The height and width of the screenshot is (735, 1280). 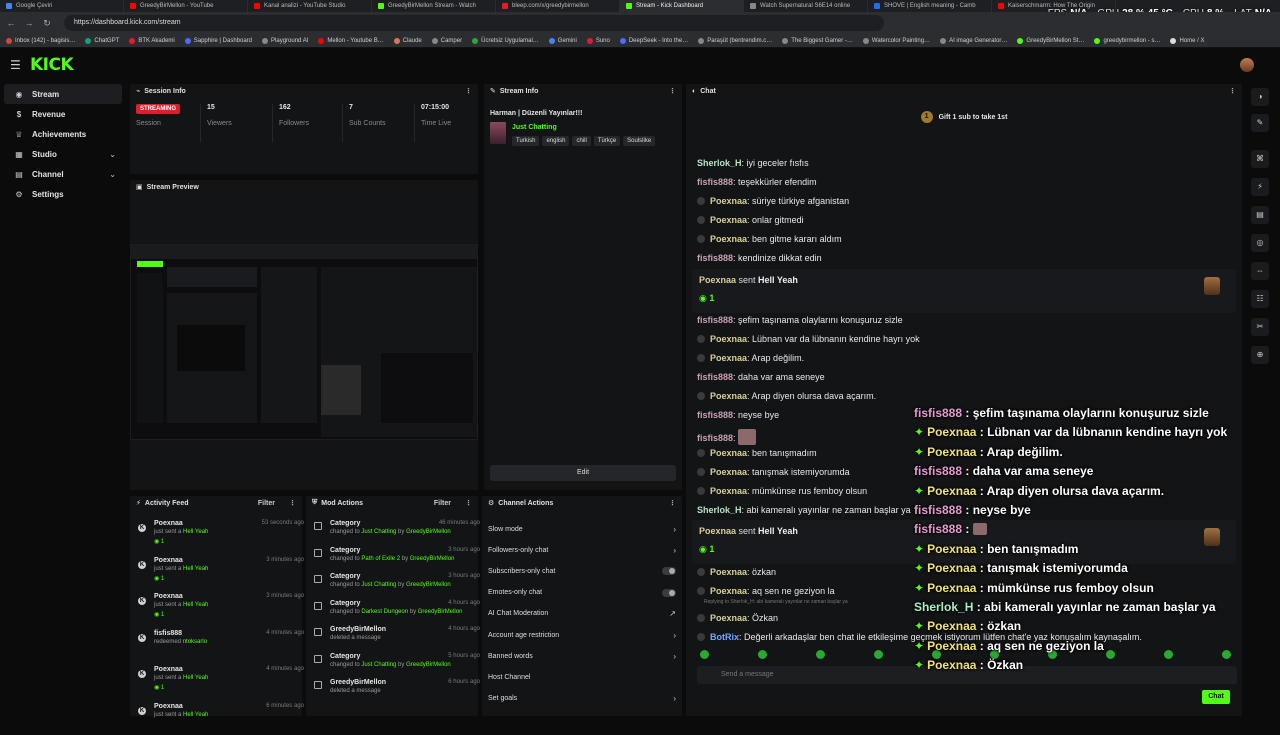 What do you see at coordinates (526, 141) in the screenshot?
I see `stream-tag: Turkish` at bounding box center [526, 141].